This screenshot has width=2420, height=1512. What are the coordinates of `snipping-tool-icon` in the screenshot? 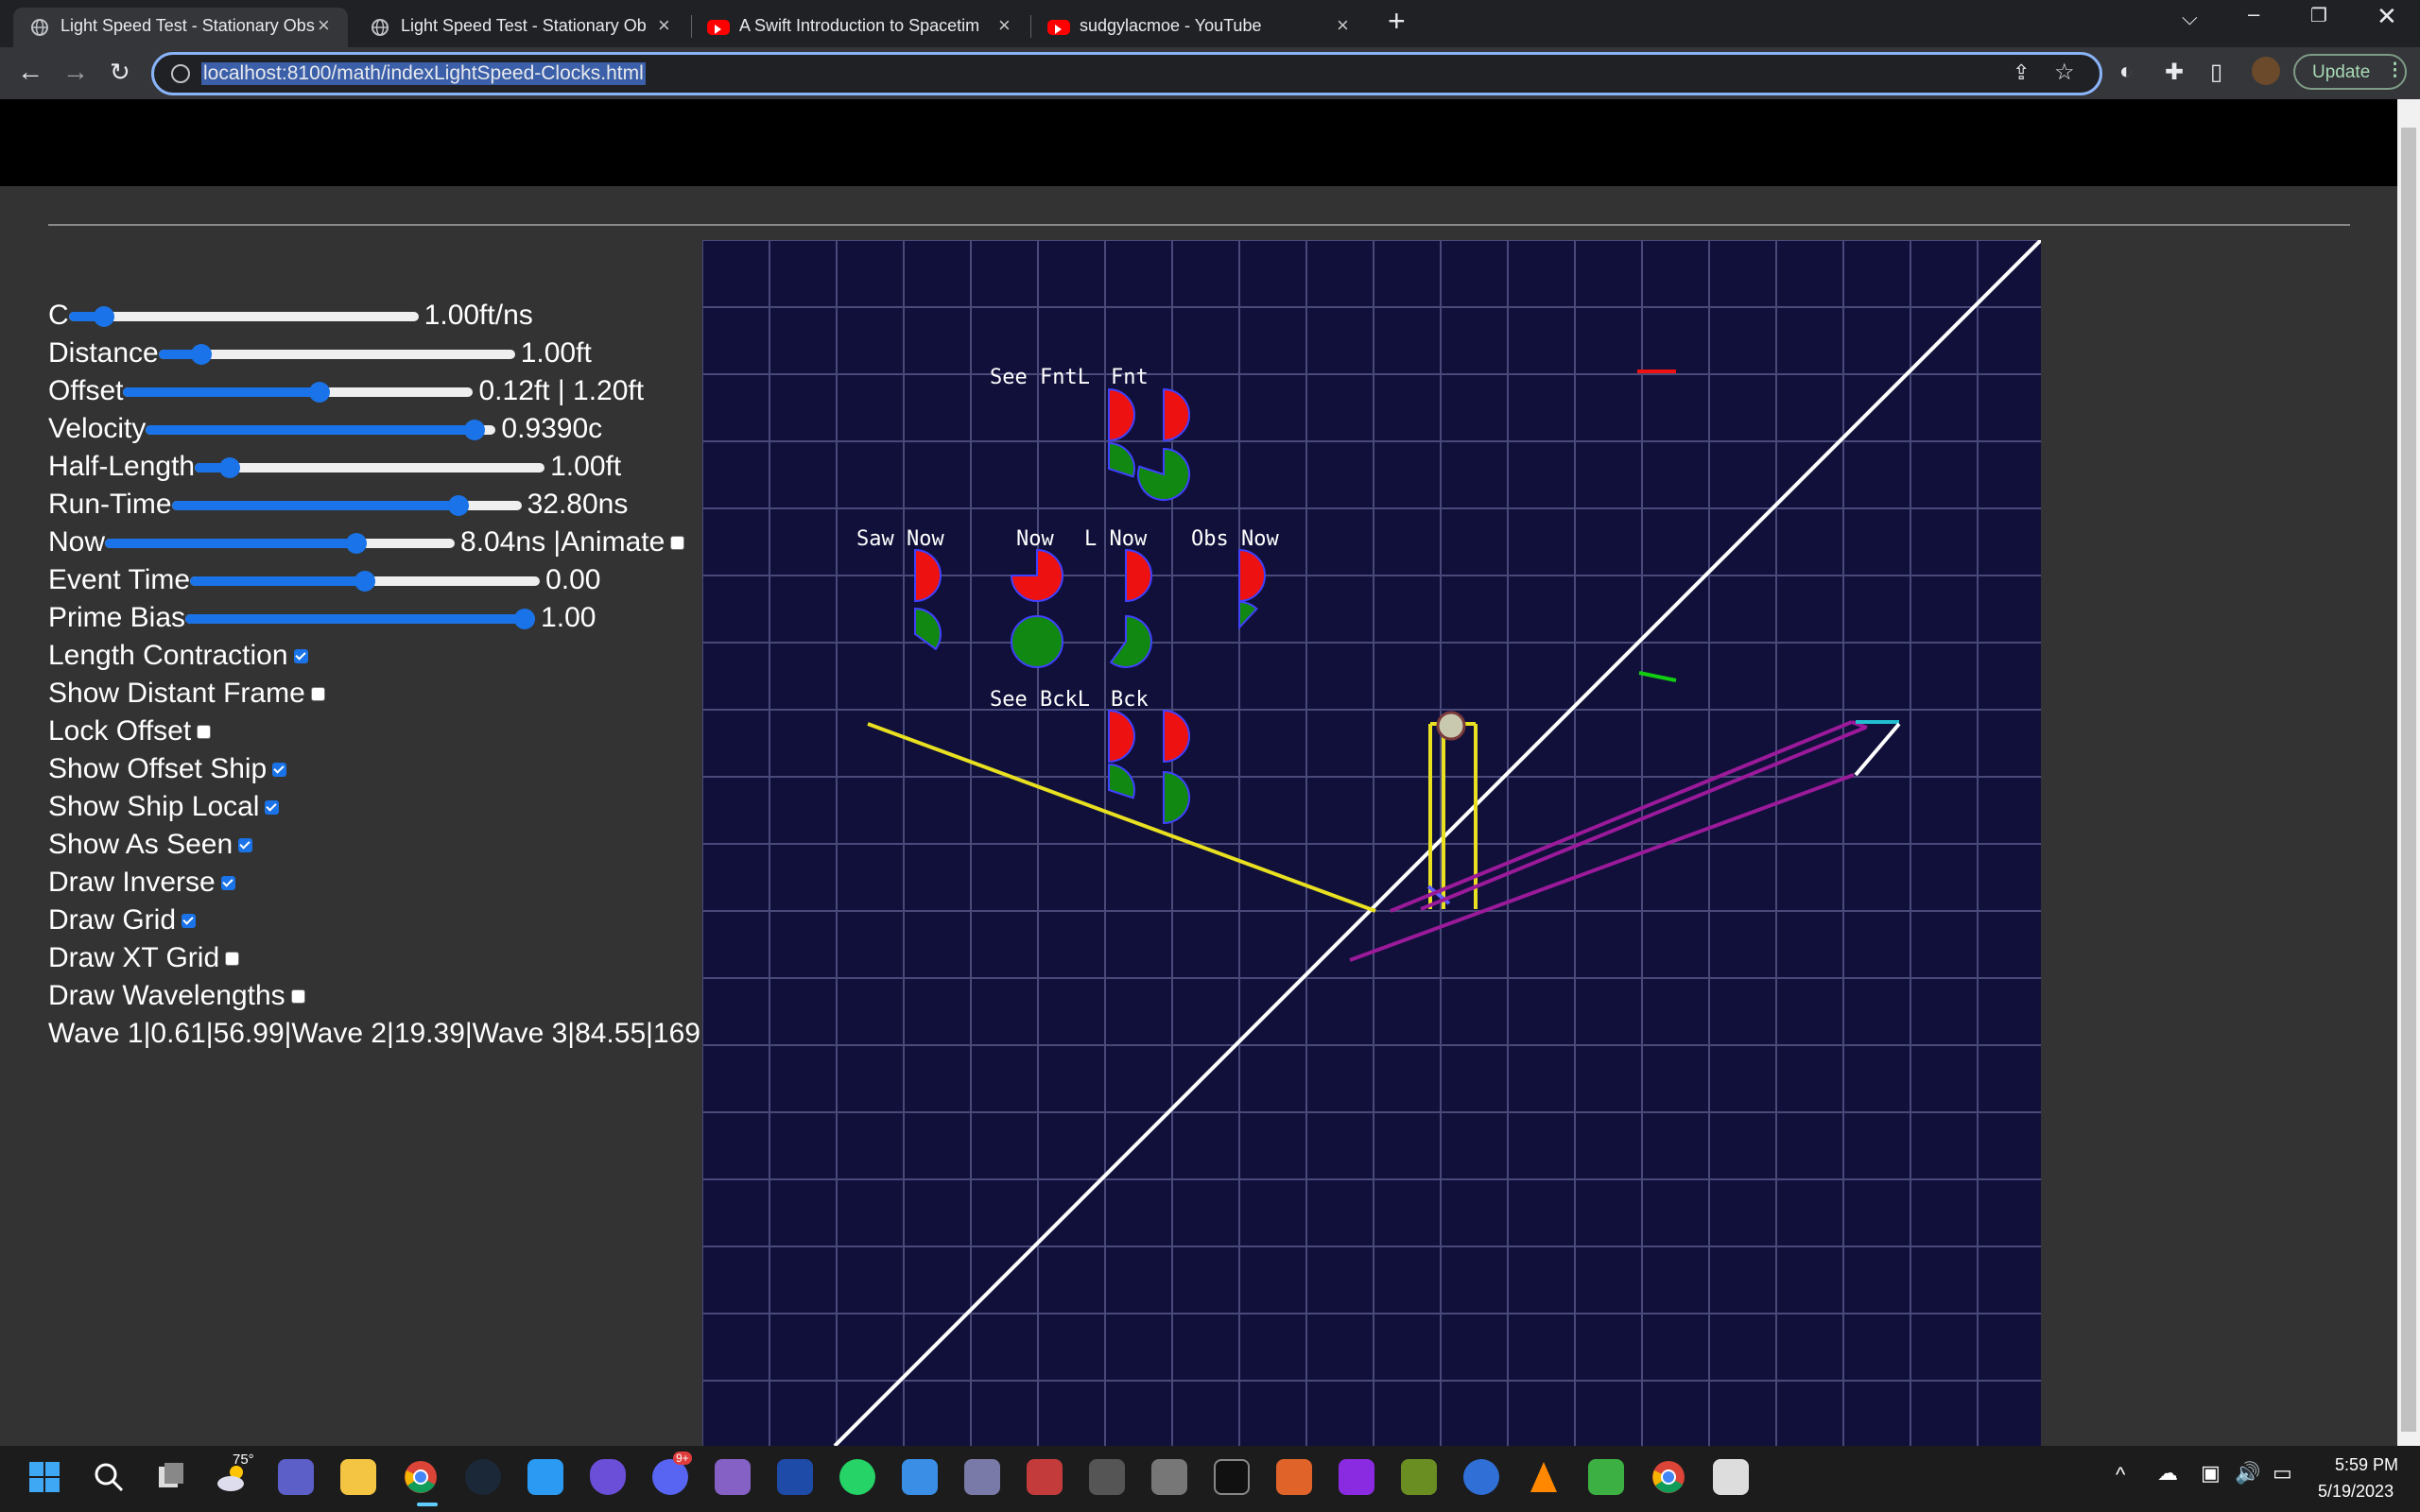 It's located at (1107, 1477).